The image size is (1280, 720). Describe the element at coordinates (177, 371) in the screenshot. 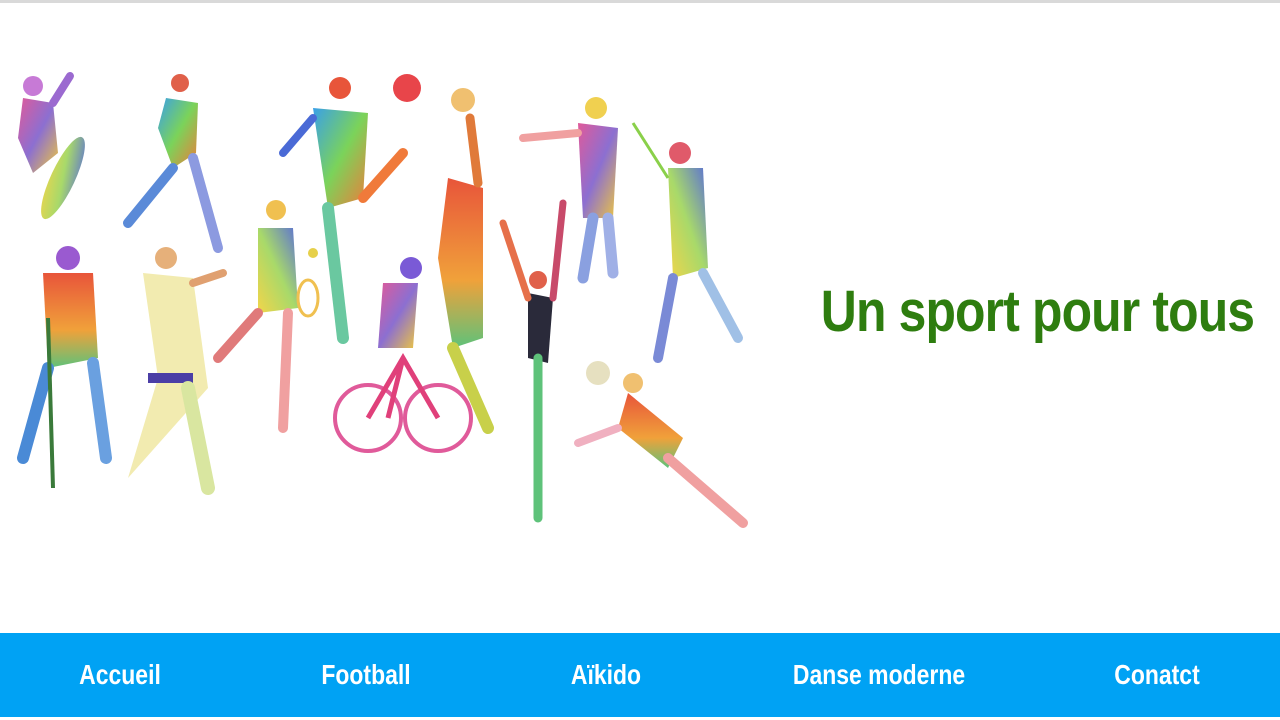

I see `karate-figure` at that location.